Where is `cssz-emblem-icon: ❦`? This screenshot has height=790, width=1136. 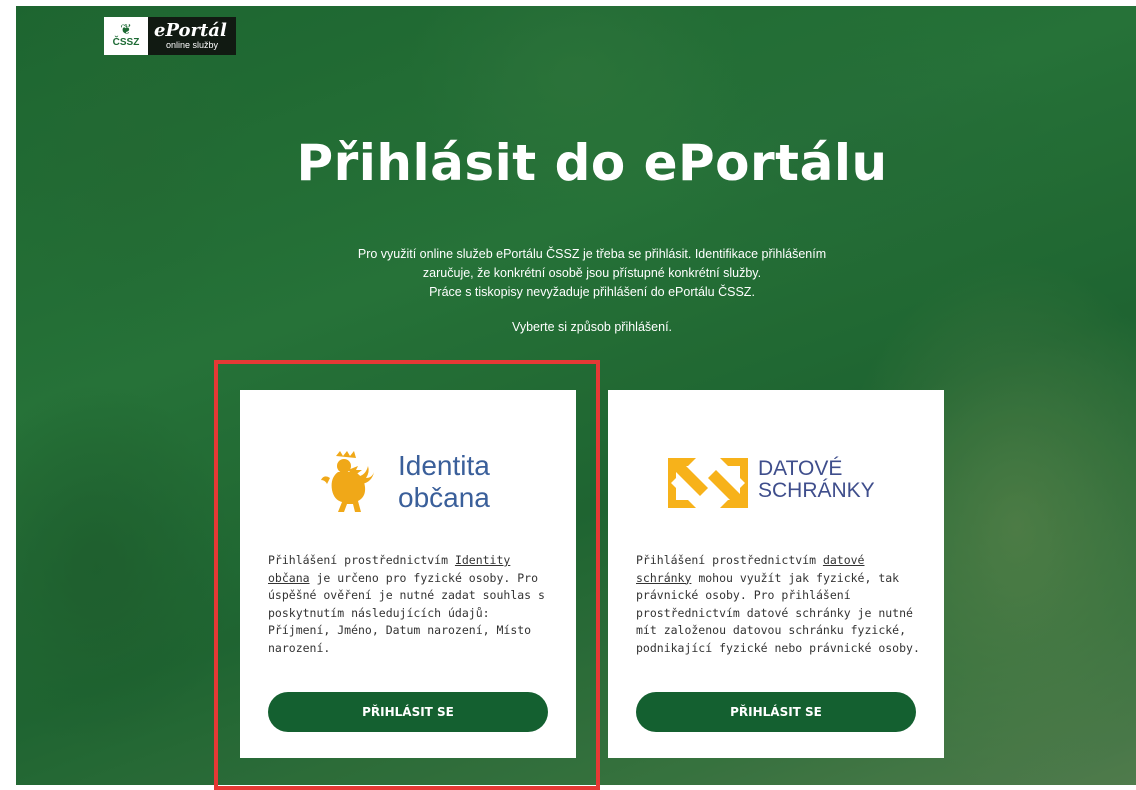 cssz-emblem-icon: ❦ is located at coordinates (126, 30).